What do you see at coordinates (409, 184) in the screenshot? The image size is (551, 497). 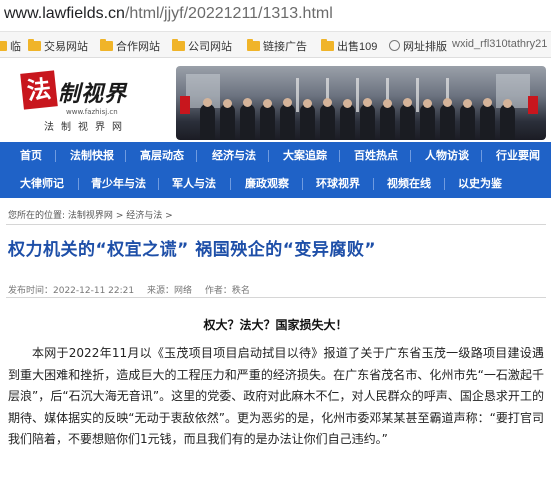 I see `nav-item-video: 视频在线` at bounding box center [409, 184].